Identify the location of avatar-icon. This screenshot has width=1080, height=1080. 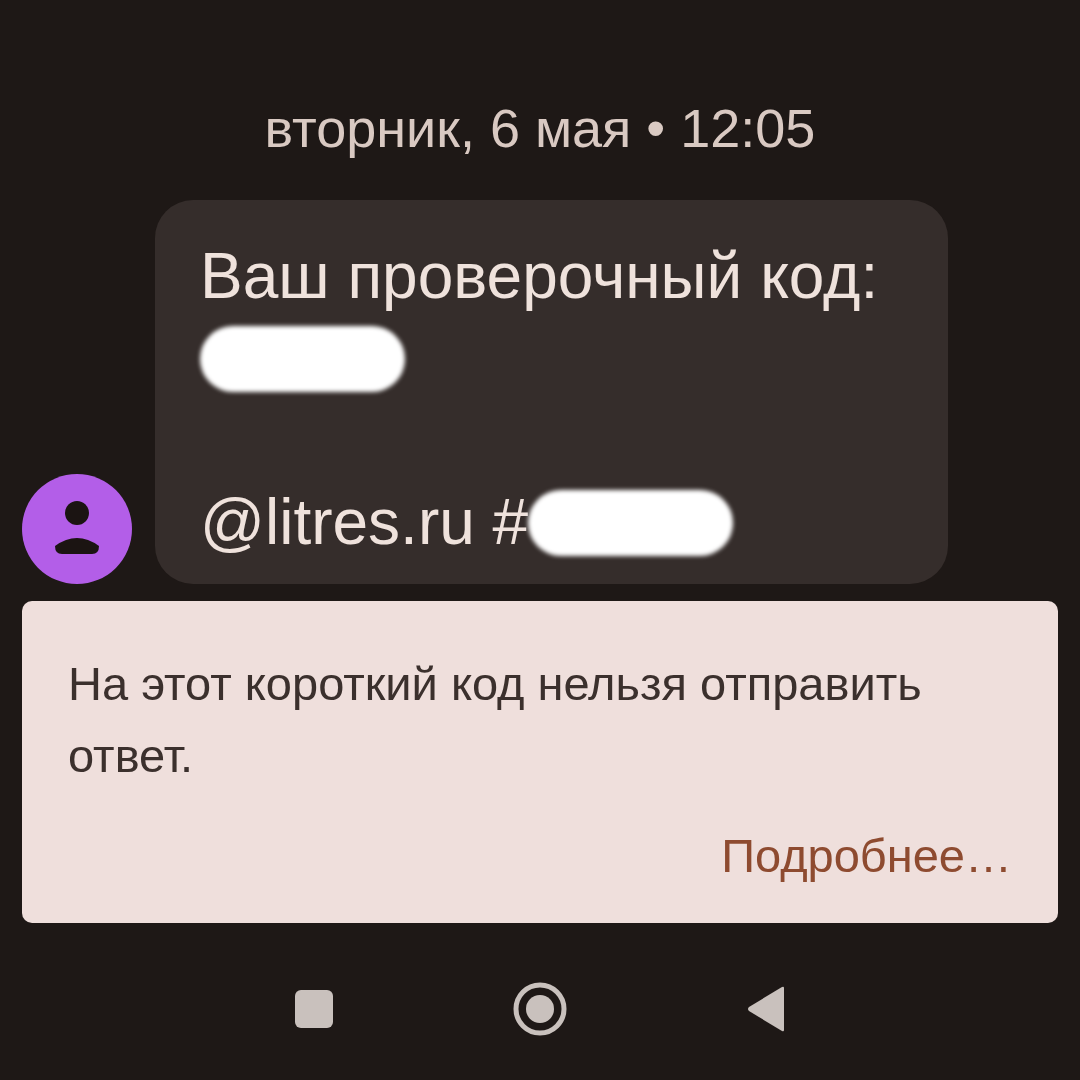
(77, 529).